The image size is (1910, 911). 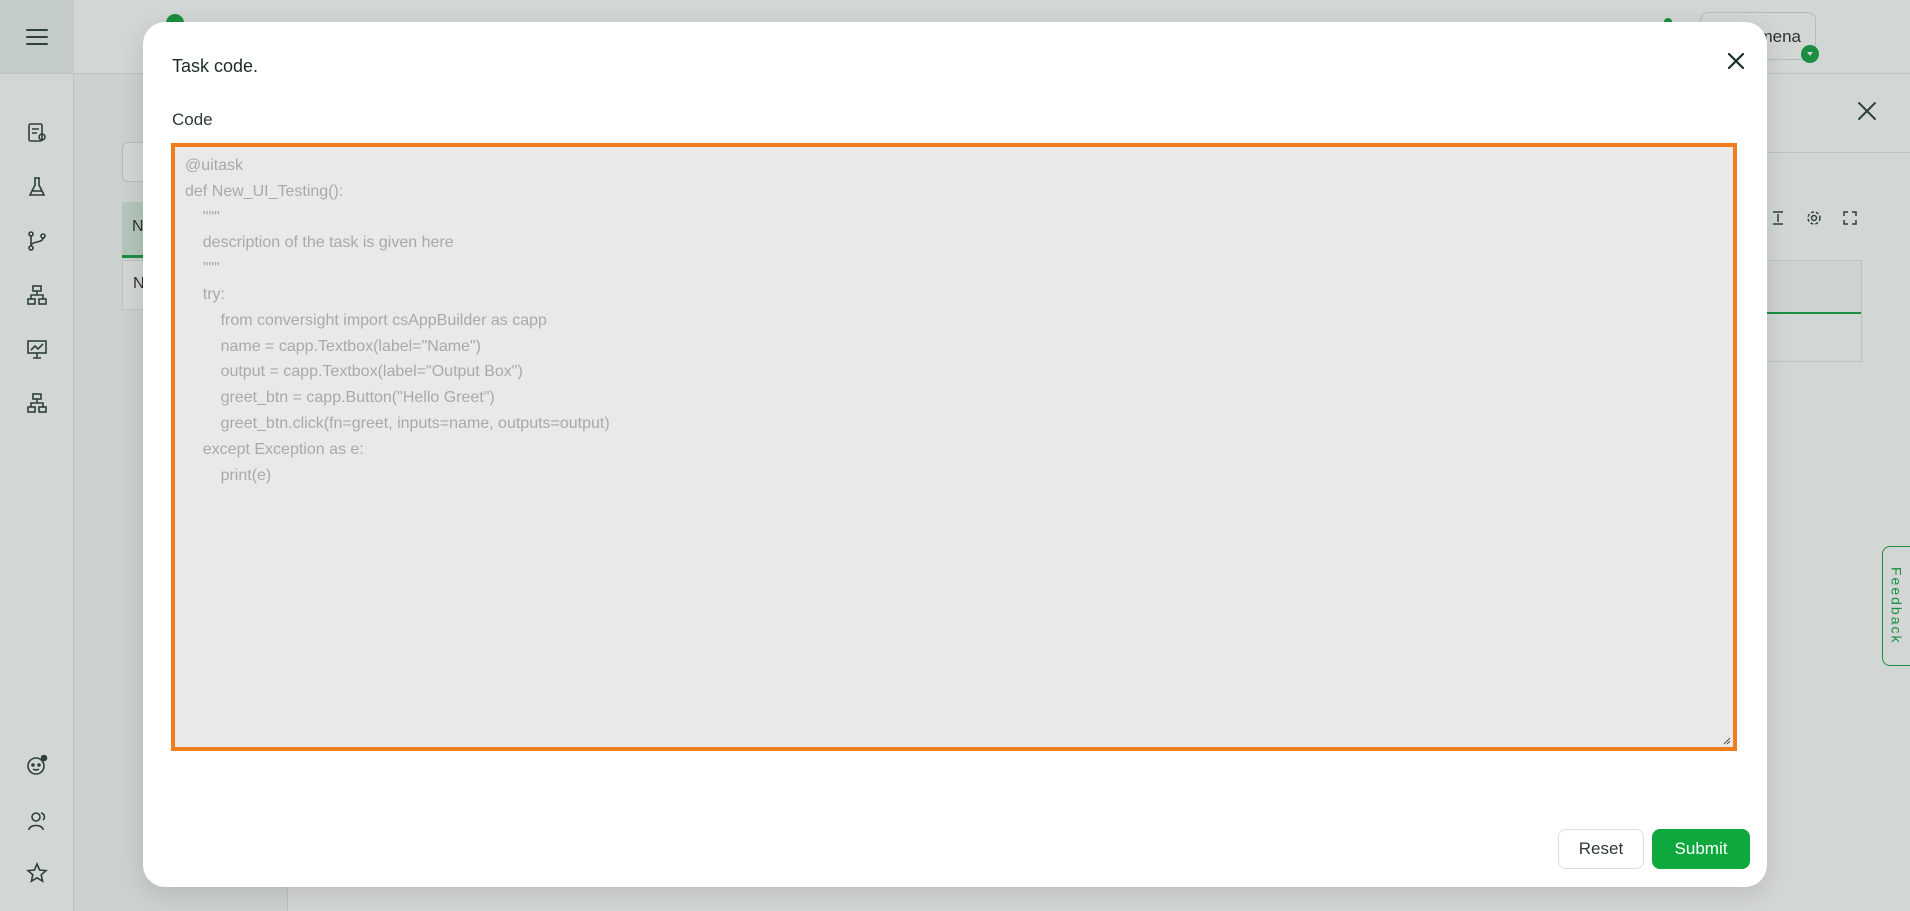 What do you see at coordinates (1736, 61) in the screenshot?
I see `close-icon` at bounding box center [1736, 61].